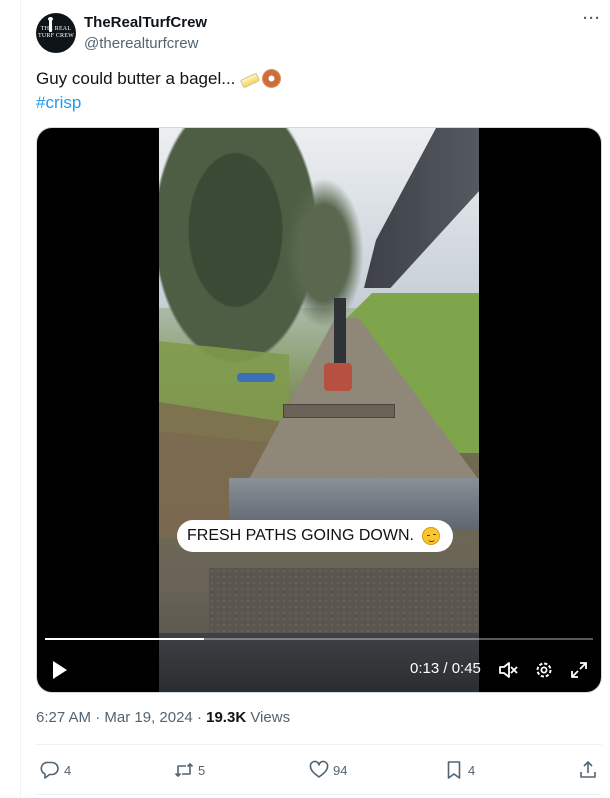 The width and height of the screenshot is (610, 798). Describe the element at coordinates (124, 639) in the screenshot. I see `video-progress-fill` at that location.